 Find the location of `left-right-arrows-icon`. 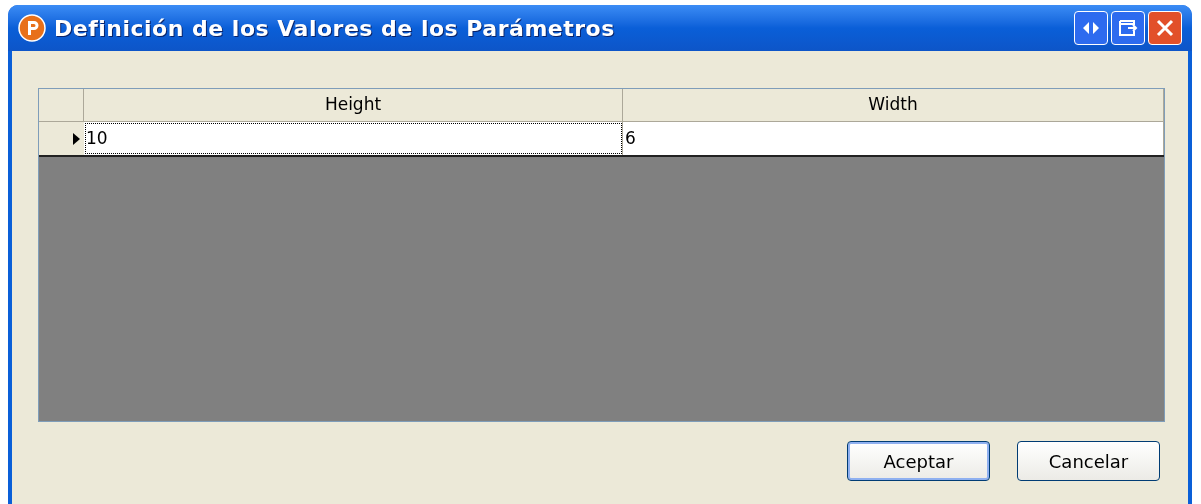

left-right-arrows-icon is located at coordinates (1091, 28).